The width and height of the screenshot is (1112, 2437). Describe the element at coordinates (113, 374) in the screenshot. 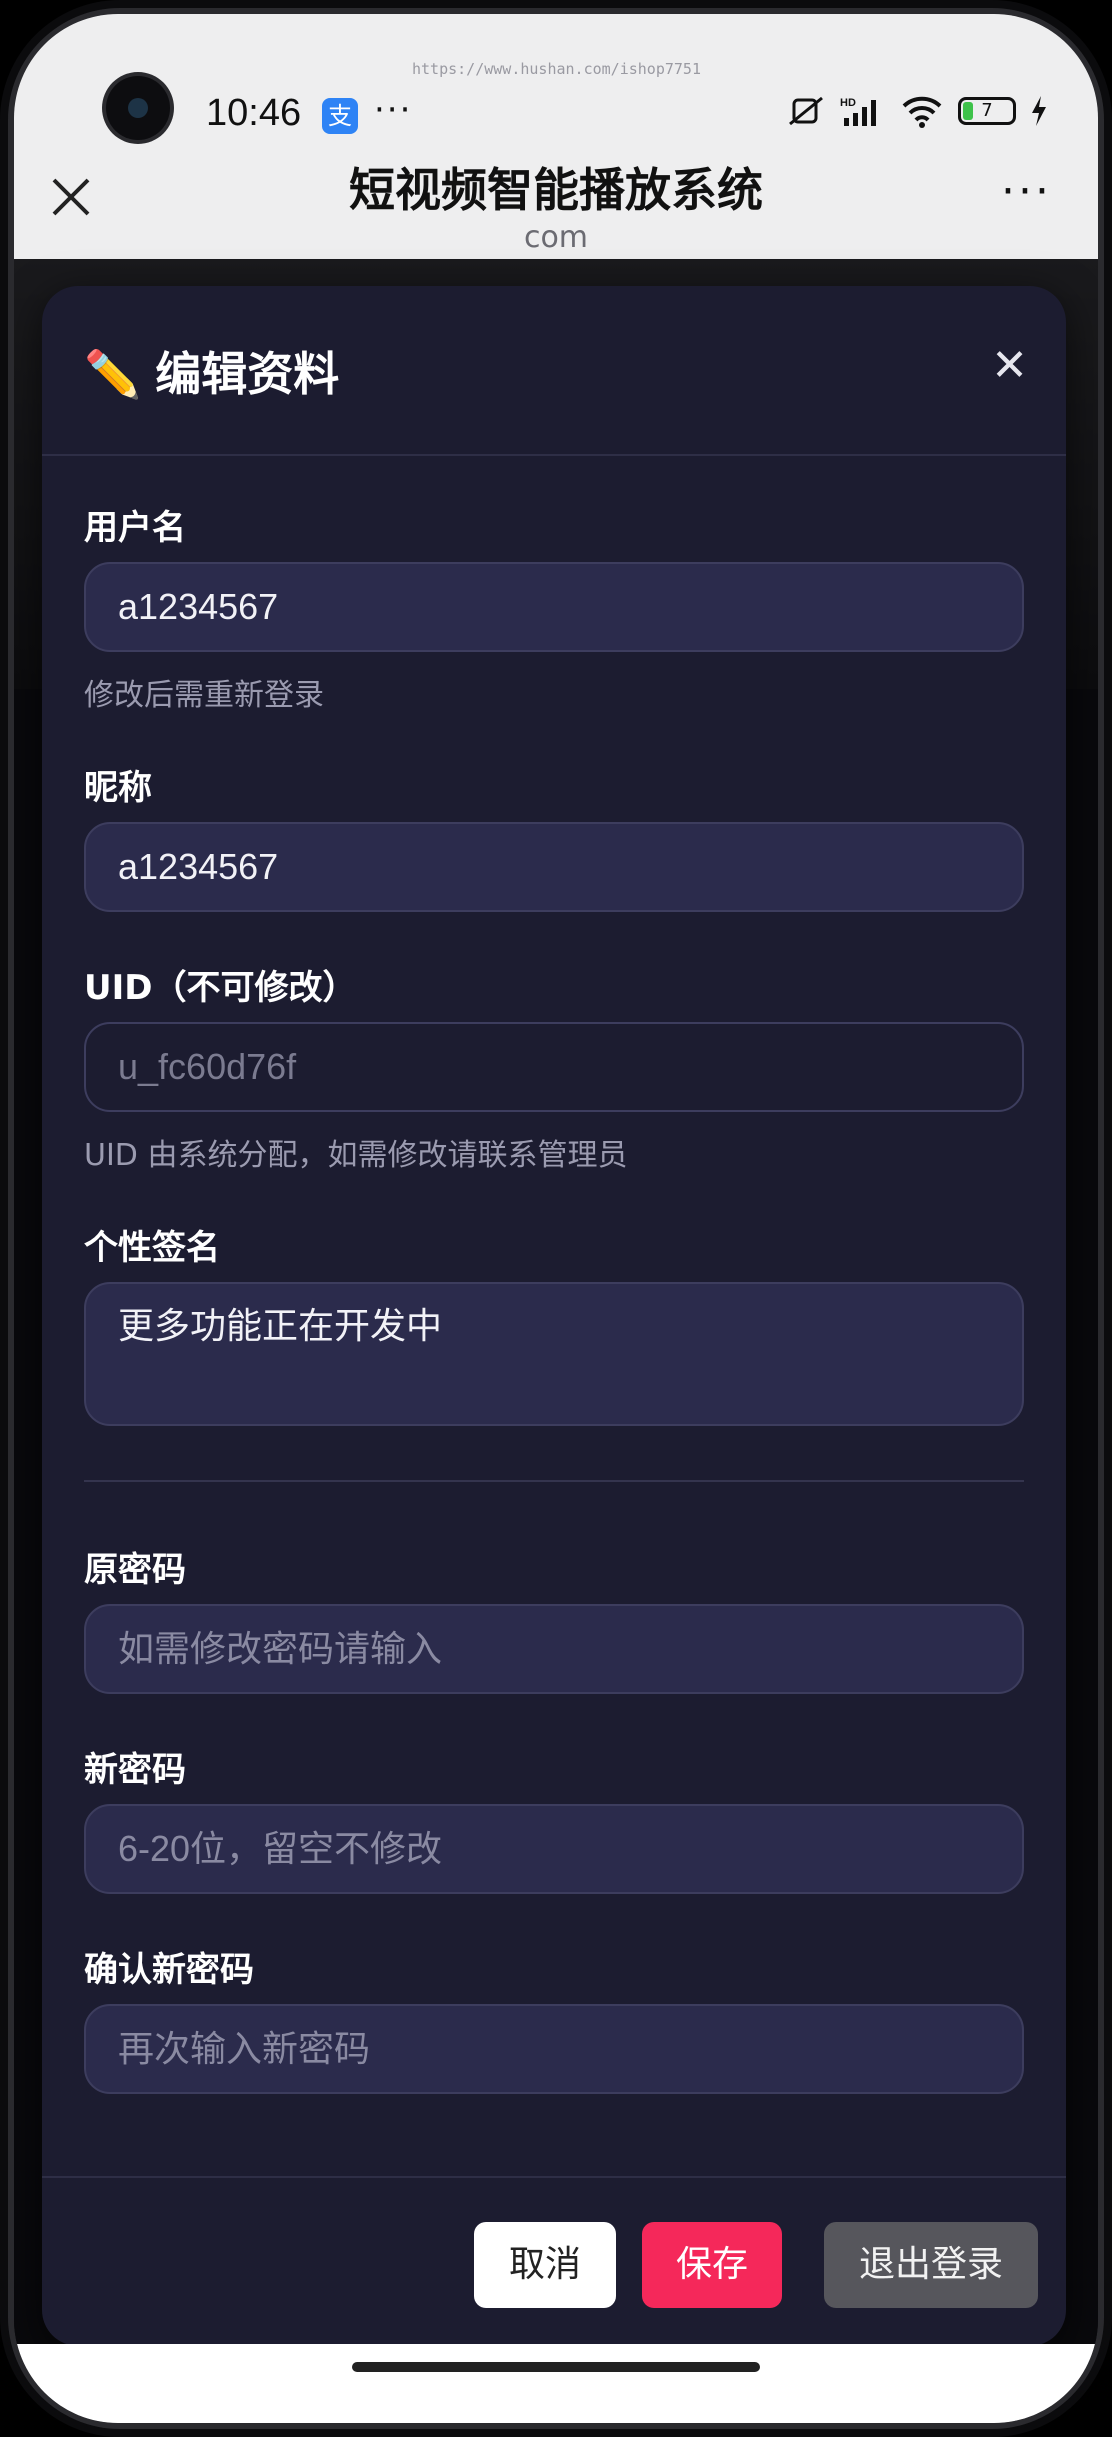

I see `pencil-icon: ✏️` at that location.